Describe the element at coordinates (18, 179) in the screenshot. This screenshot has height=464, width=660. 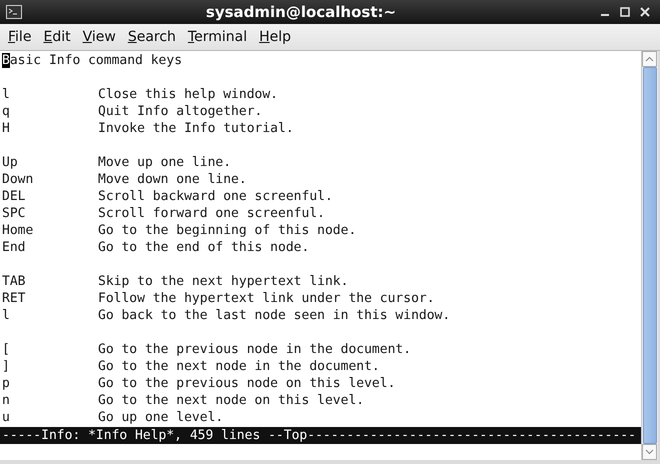
I see `key-name: Down` at that location.